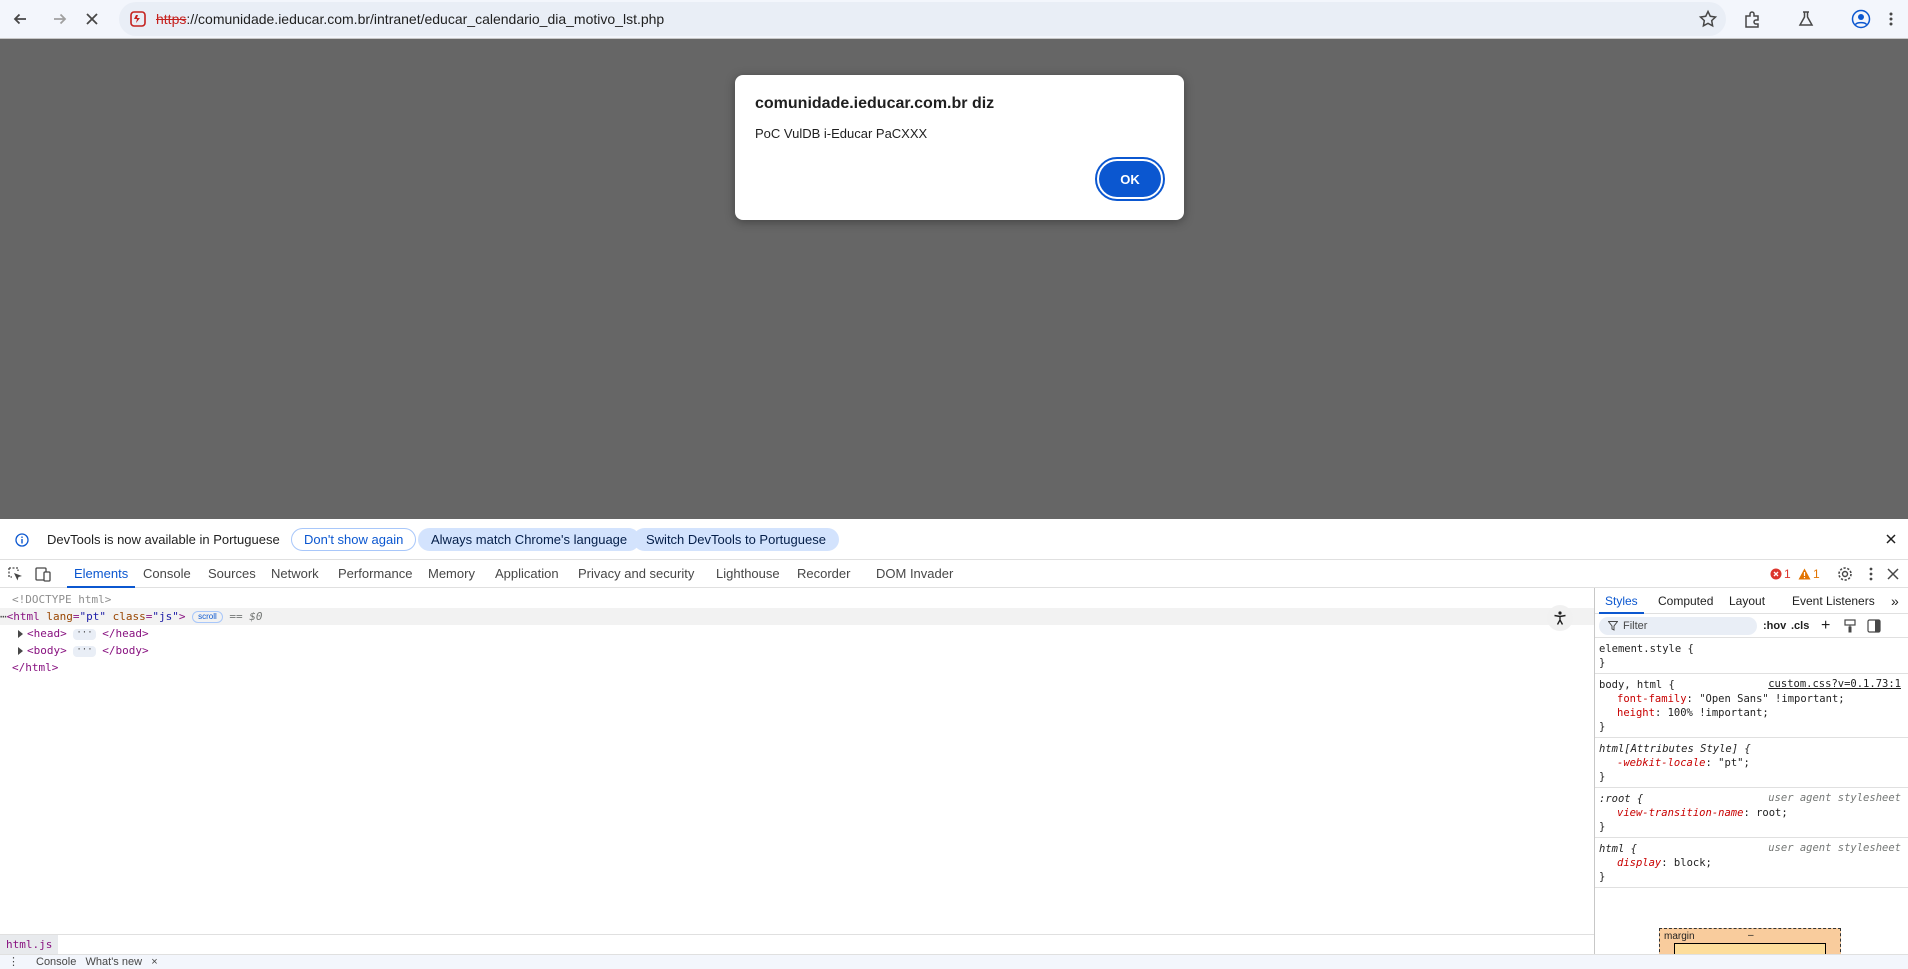 Image resolution: width=1908 pixels, height=969 pixels. Describe the element at coordinates (1804, 574) in the screenshot. I see `warning-icon` at that location.